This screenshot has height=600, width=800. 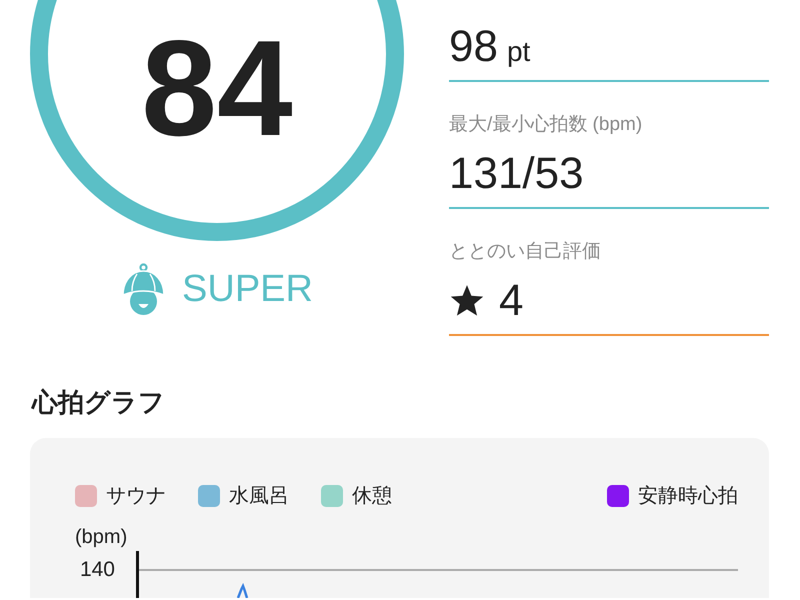 I want to click on metric-unit: pt, so click(x=518, y=52).